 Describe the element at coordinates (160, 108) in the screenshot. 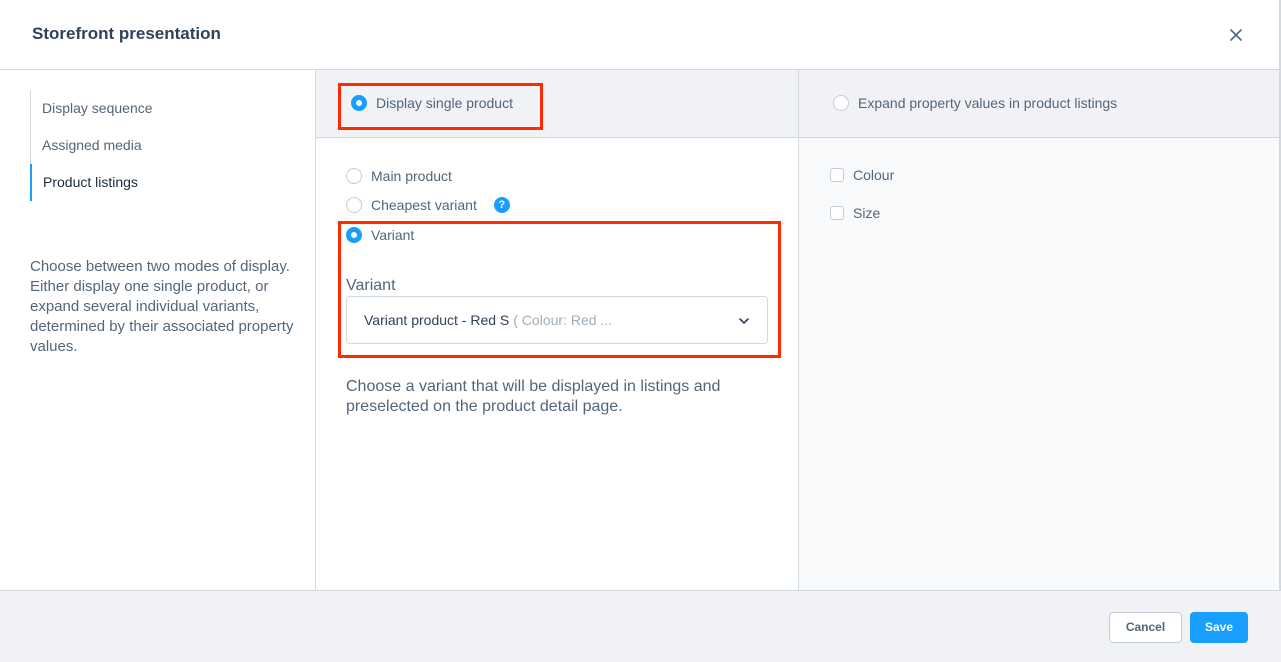

I see `sidebar-item-display-sequence: Display sequence` at that location.